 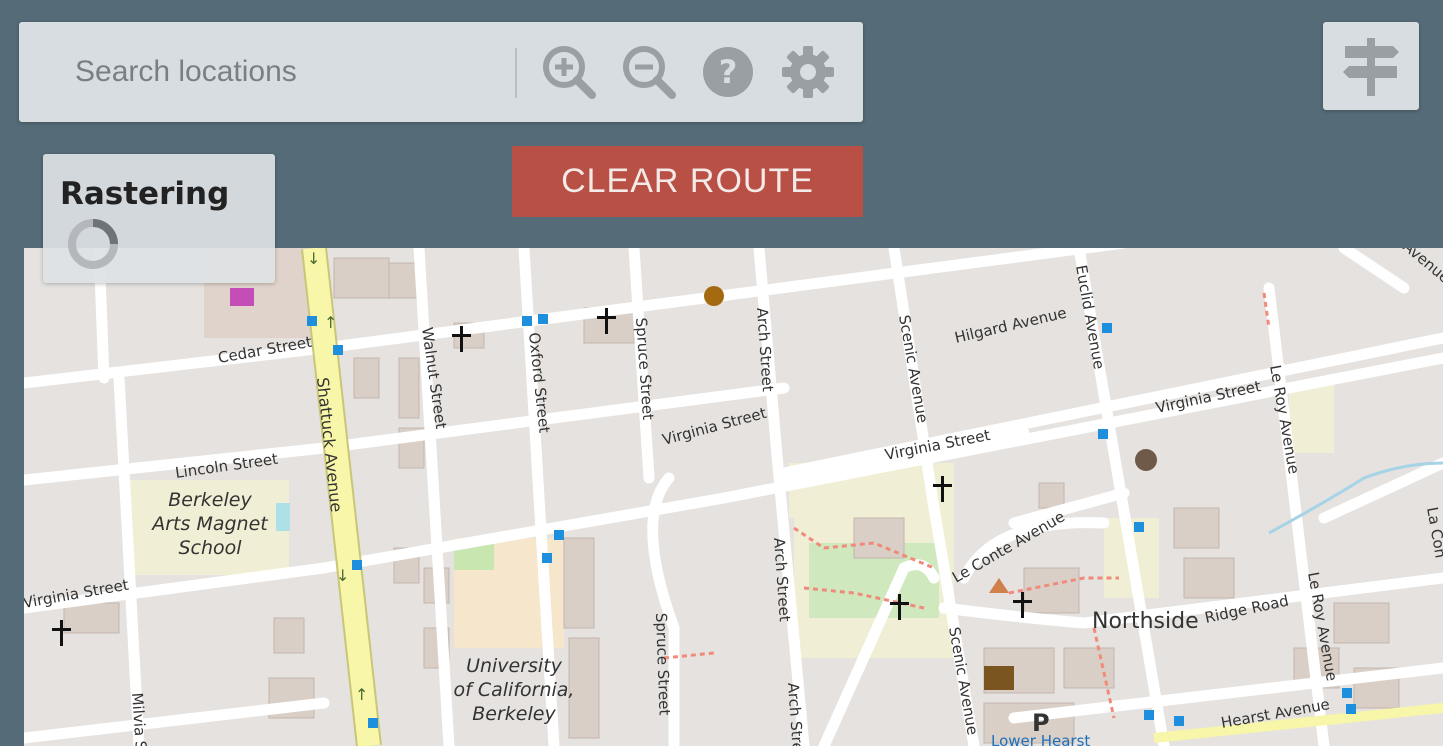 I want to click on zoom-in-button, so click(x=569, y=72).